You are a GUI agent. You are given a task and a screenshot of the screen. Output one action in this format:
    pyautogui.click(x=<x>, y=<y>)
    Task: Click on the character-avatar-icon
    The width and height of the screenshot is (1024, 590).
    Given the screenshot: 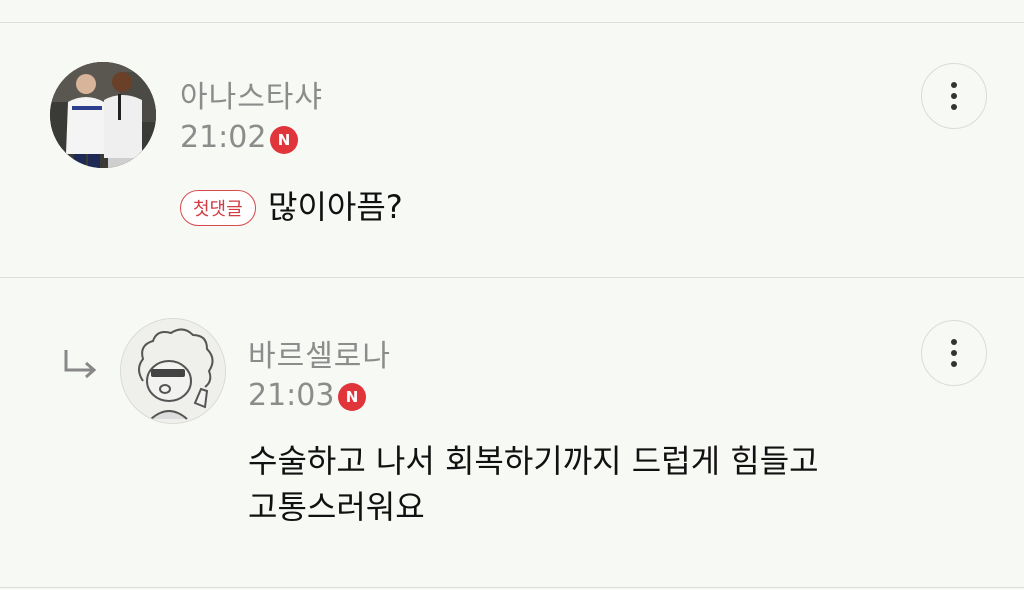 What is the action you would take?
    pyautogui.click(x=173, y=371)
    